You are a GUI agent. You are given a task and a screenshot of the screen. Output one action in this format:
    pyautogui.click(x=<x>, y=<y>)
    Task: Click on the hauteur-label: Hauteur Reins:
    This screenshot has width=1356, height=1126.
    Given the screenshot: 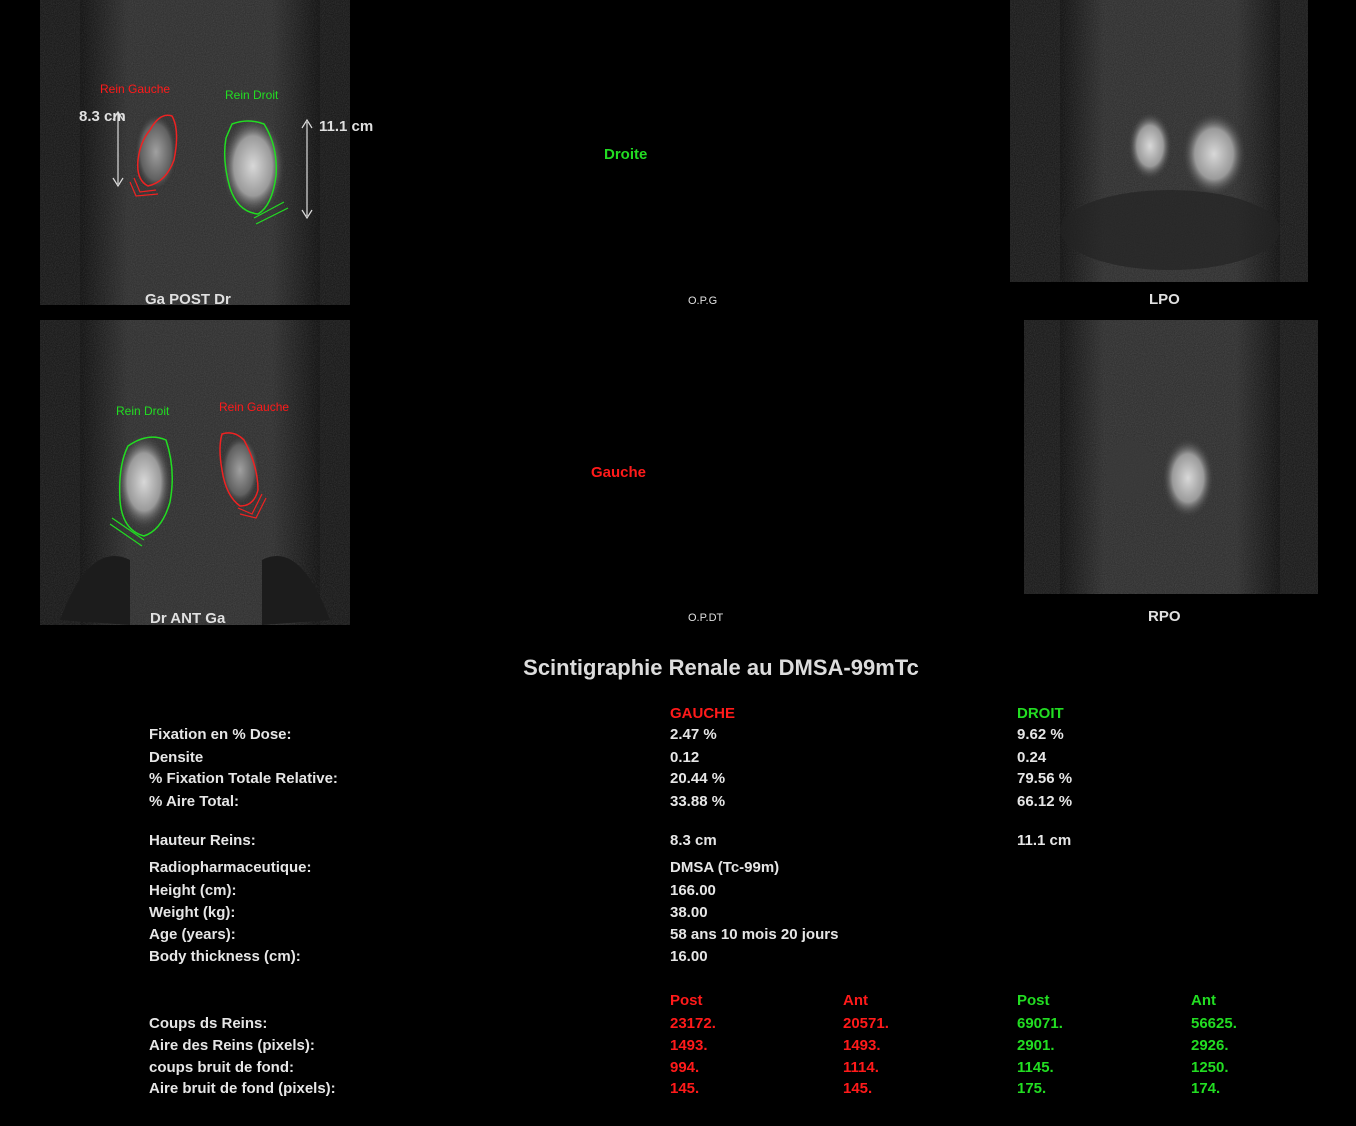 What is the action you would take?
    pyautogui.click(x=202, y=840)
    